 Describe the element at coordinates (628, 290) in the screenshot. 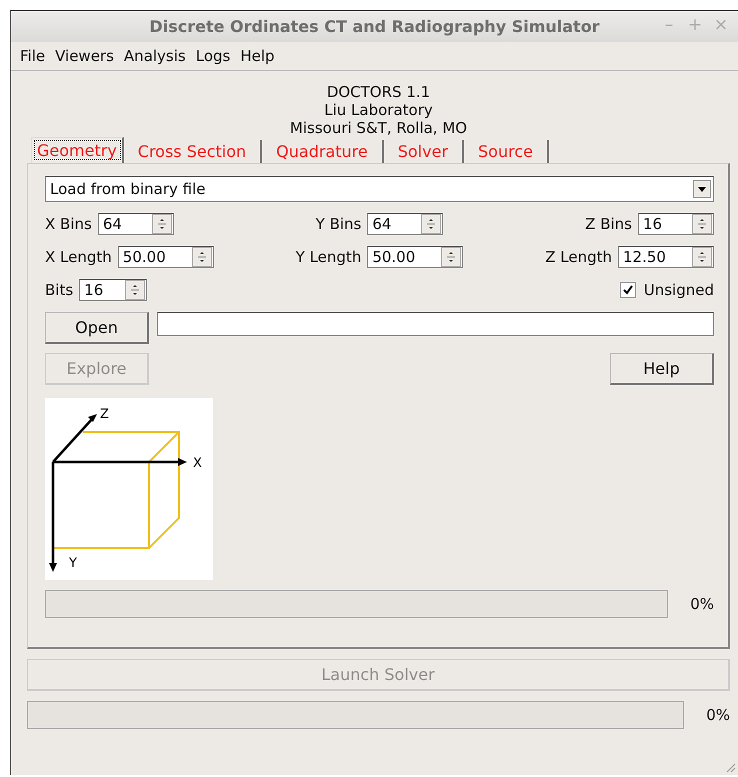

I see `checkbox` at that location.